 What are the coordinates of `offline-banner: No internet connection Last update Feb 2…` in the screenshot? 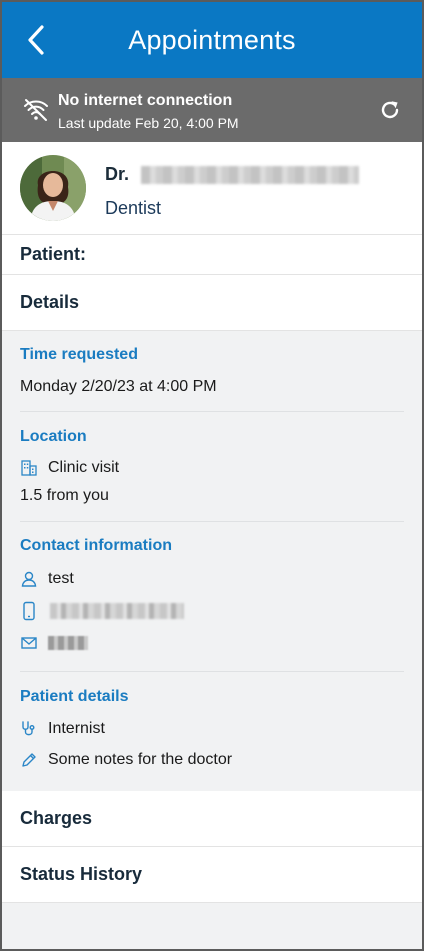 It's located at (212, 110).